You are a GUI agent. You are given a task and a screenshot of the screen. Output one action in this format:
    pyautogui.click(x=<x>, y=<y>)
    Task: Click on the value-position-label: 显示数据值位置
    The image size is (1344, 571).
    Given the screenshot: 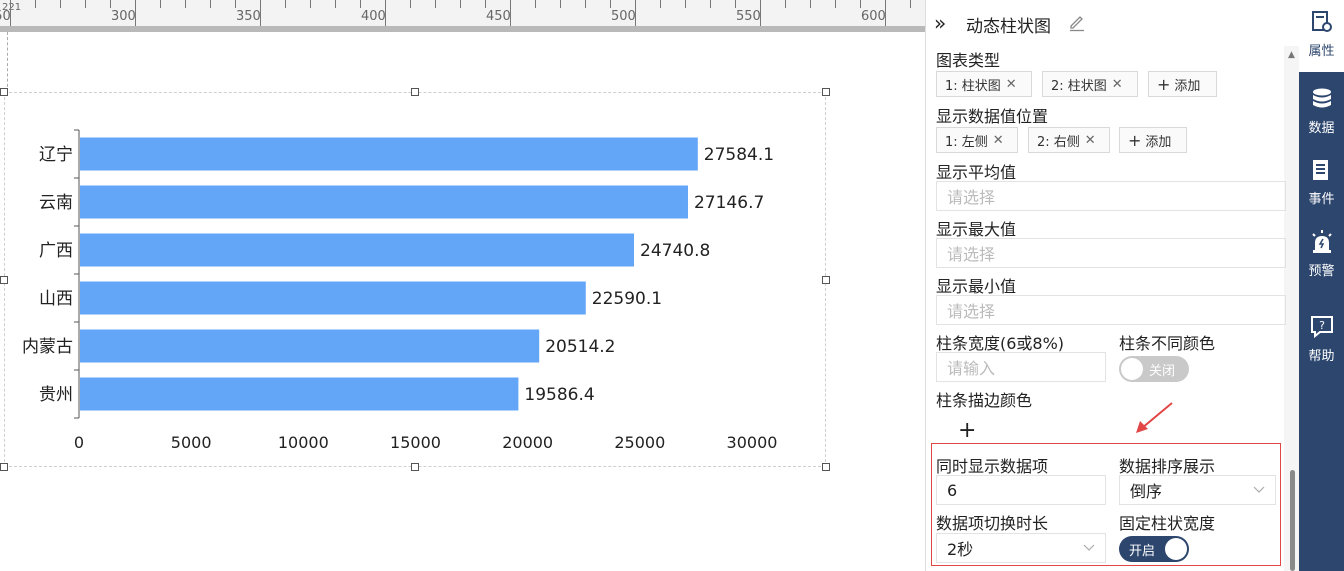 What is the action you would take?
    pyautogui.click(x=992, y=116)
    